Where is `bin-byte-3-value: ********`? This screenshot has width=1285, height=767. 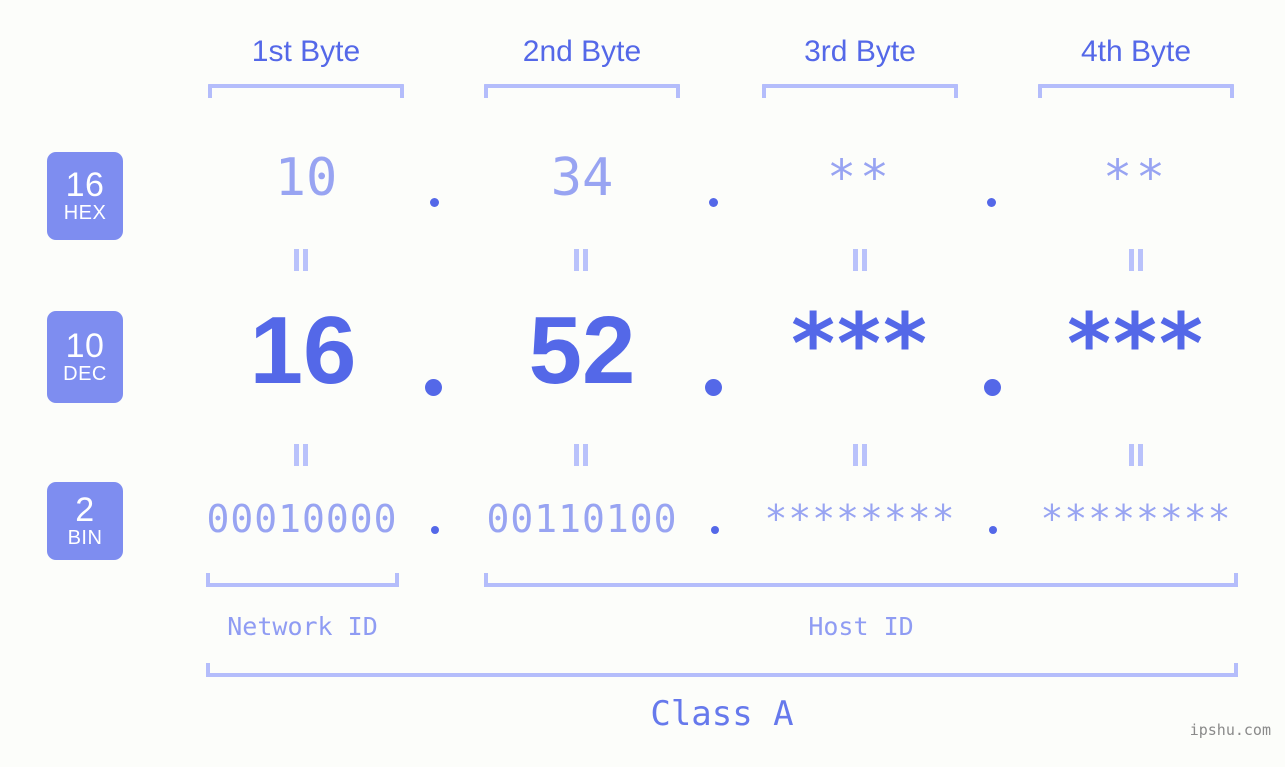
bin-byte-3-value: ******** is located at coordinates (860, 519).